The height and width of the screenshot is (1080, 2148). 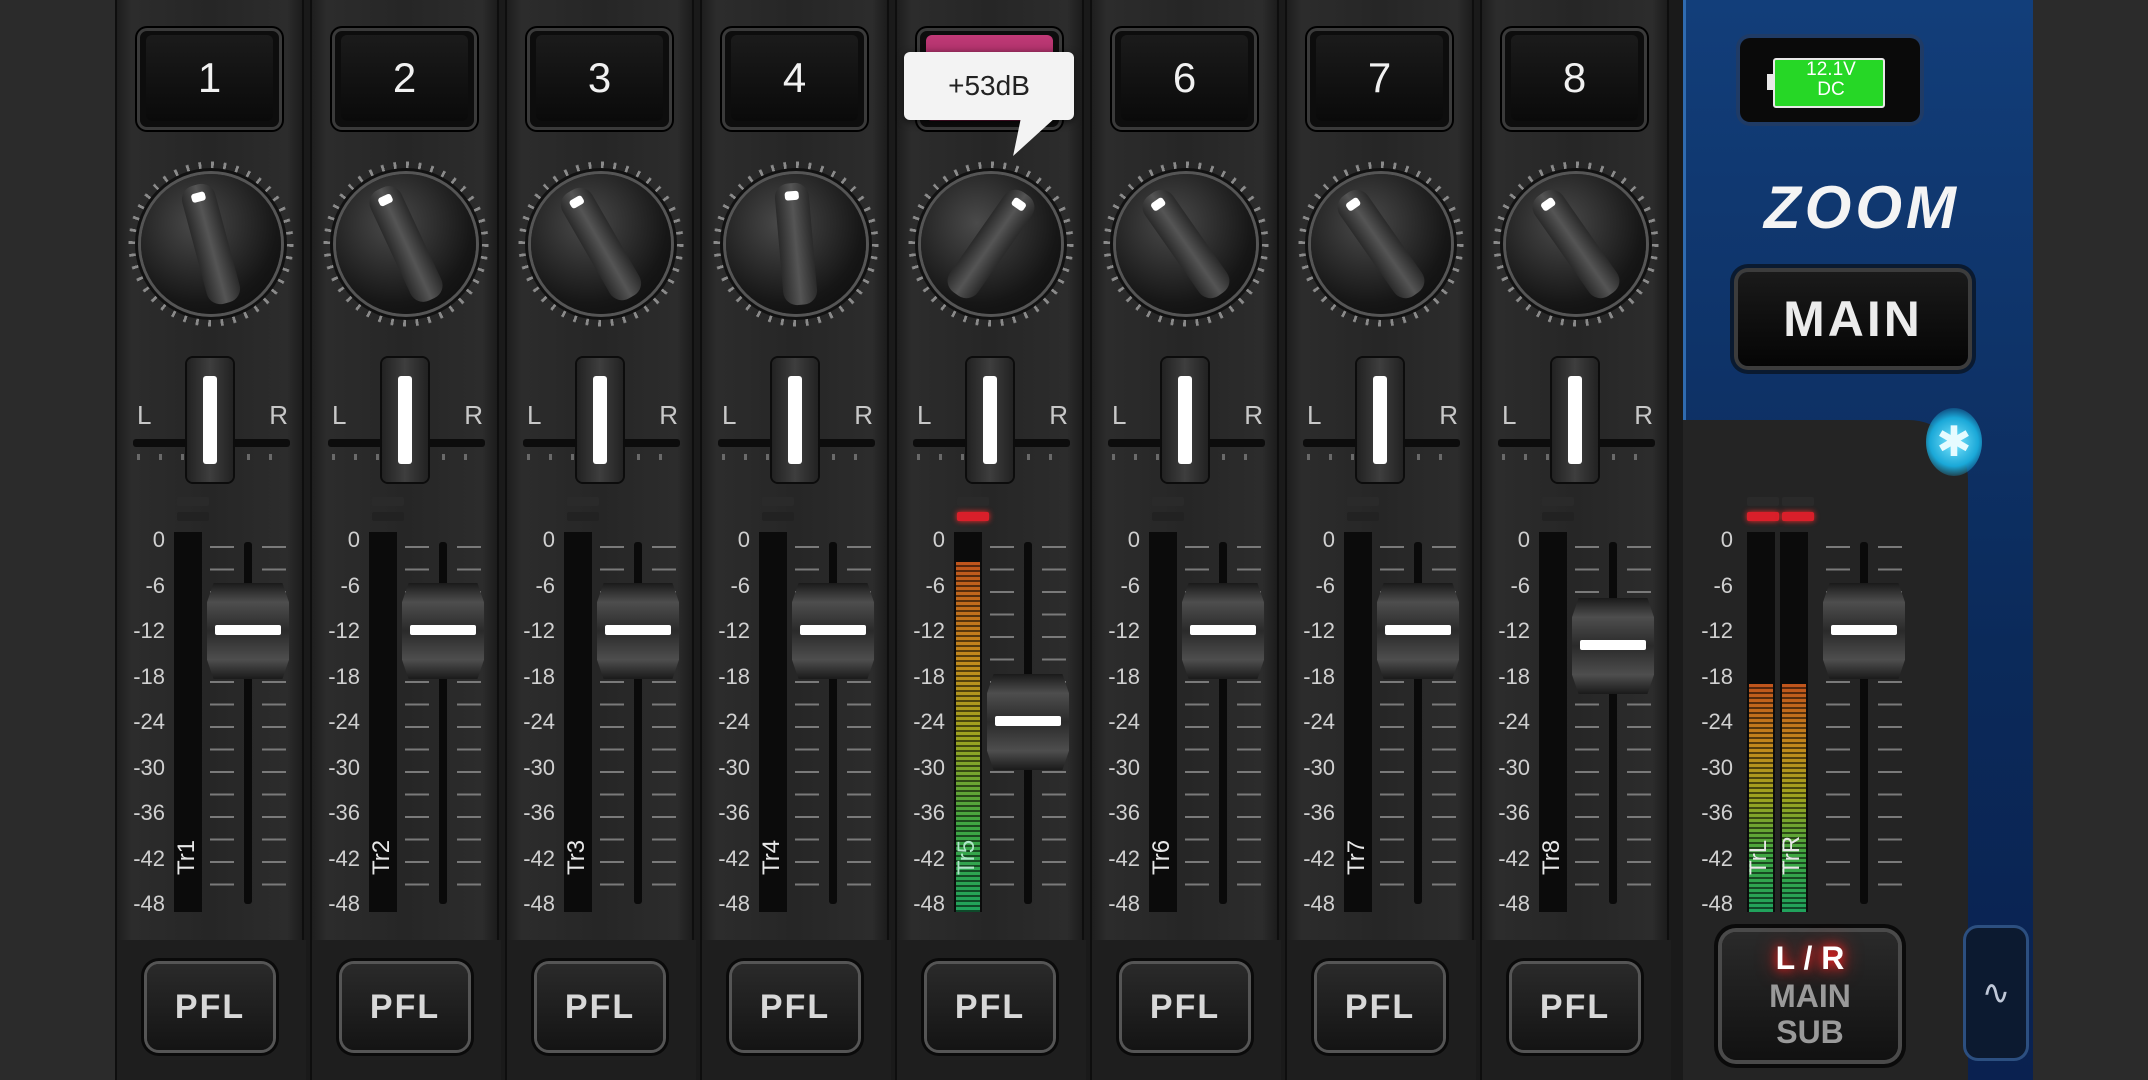 What do you see at coordinates (404, 79) in the screenshot?
I see `channel-name-button: 2` at bounding box center [404, 79].